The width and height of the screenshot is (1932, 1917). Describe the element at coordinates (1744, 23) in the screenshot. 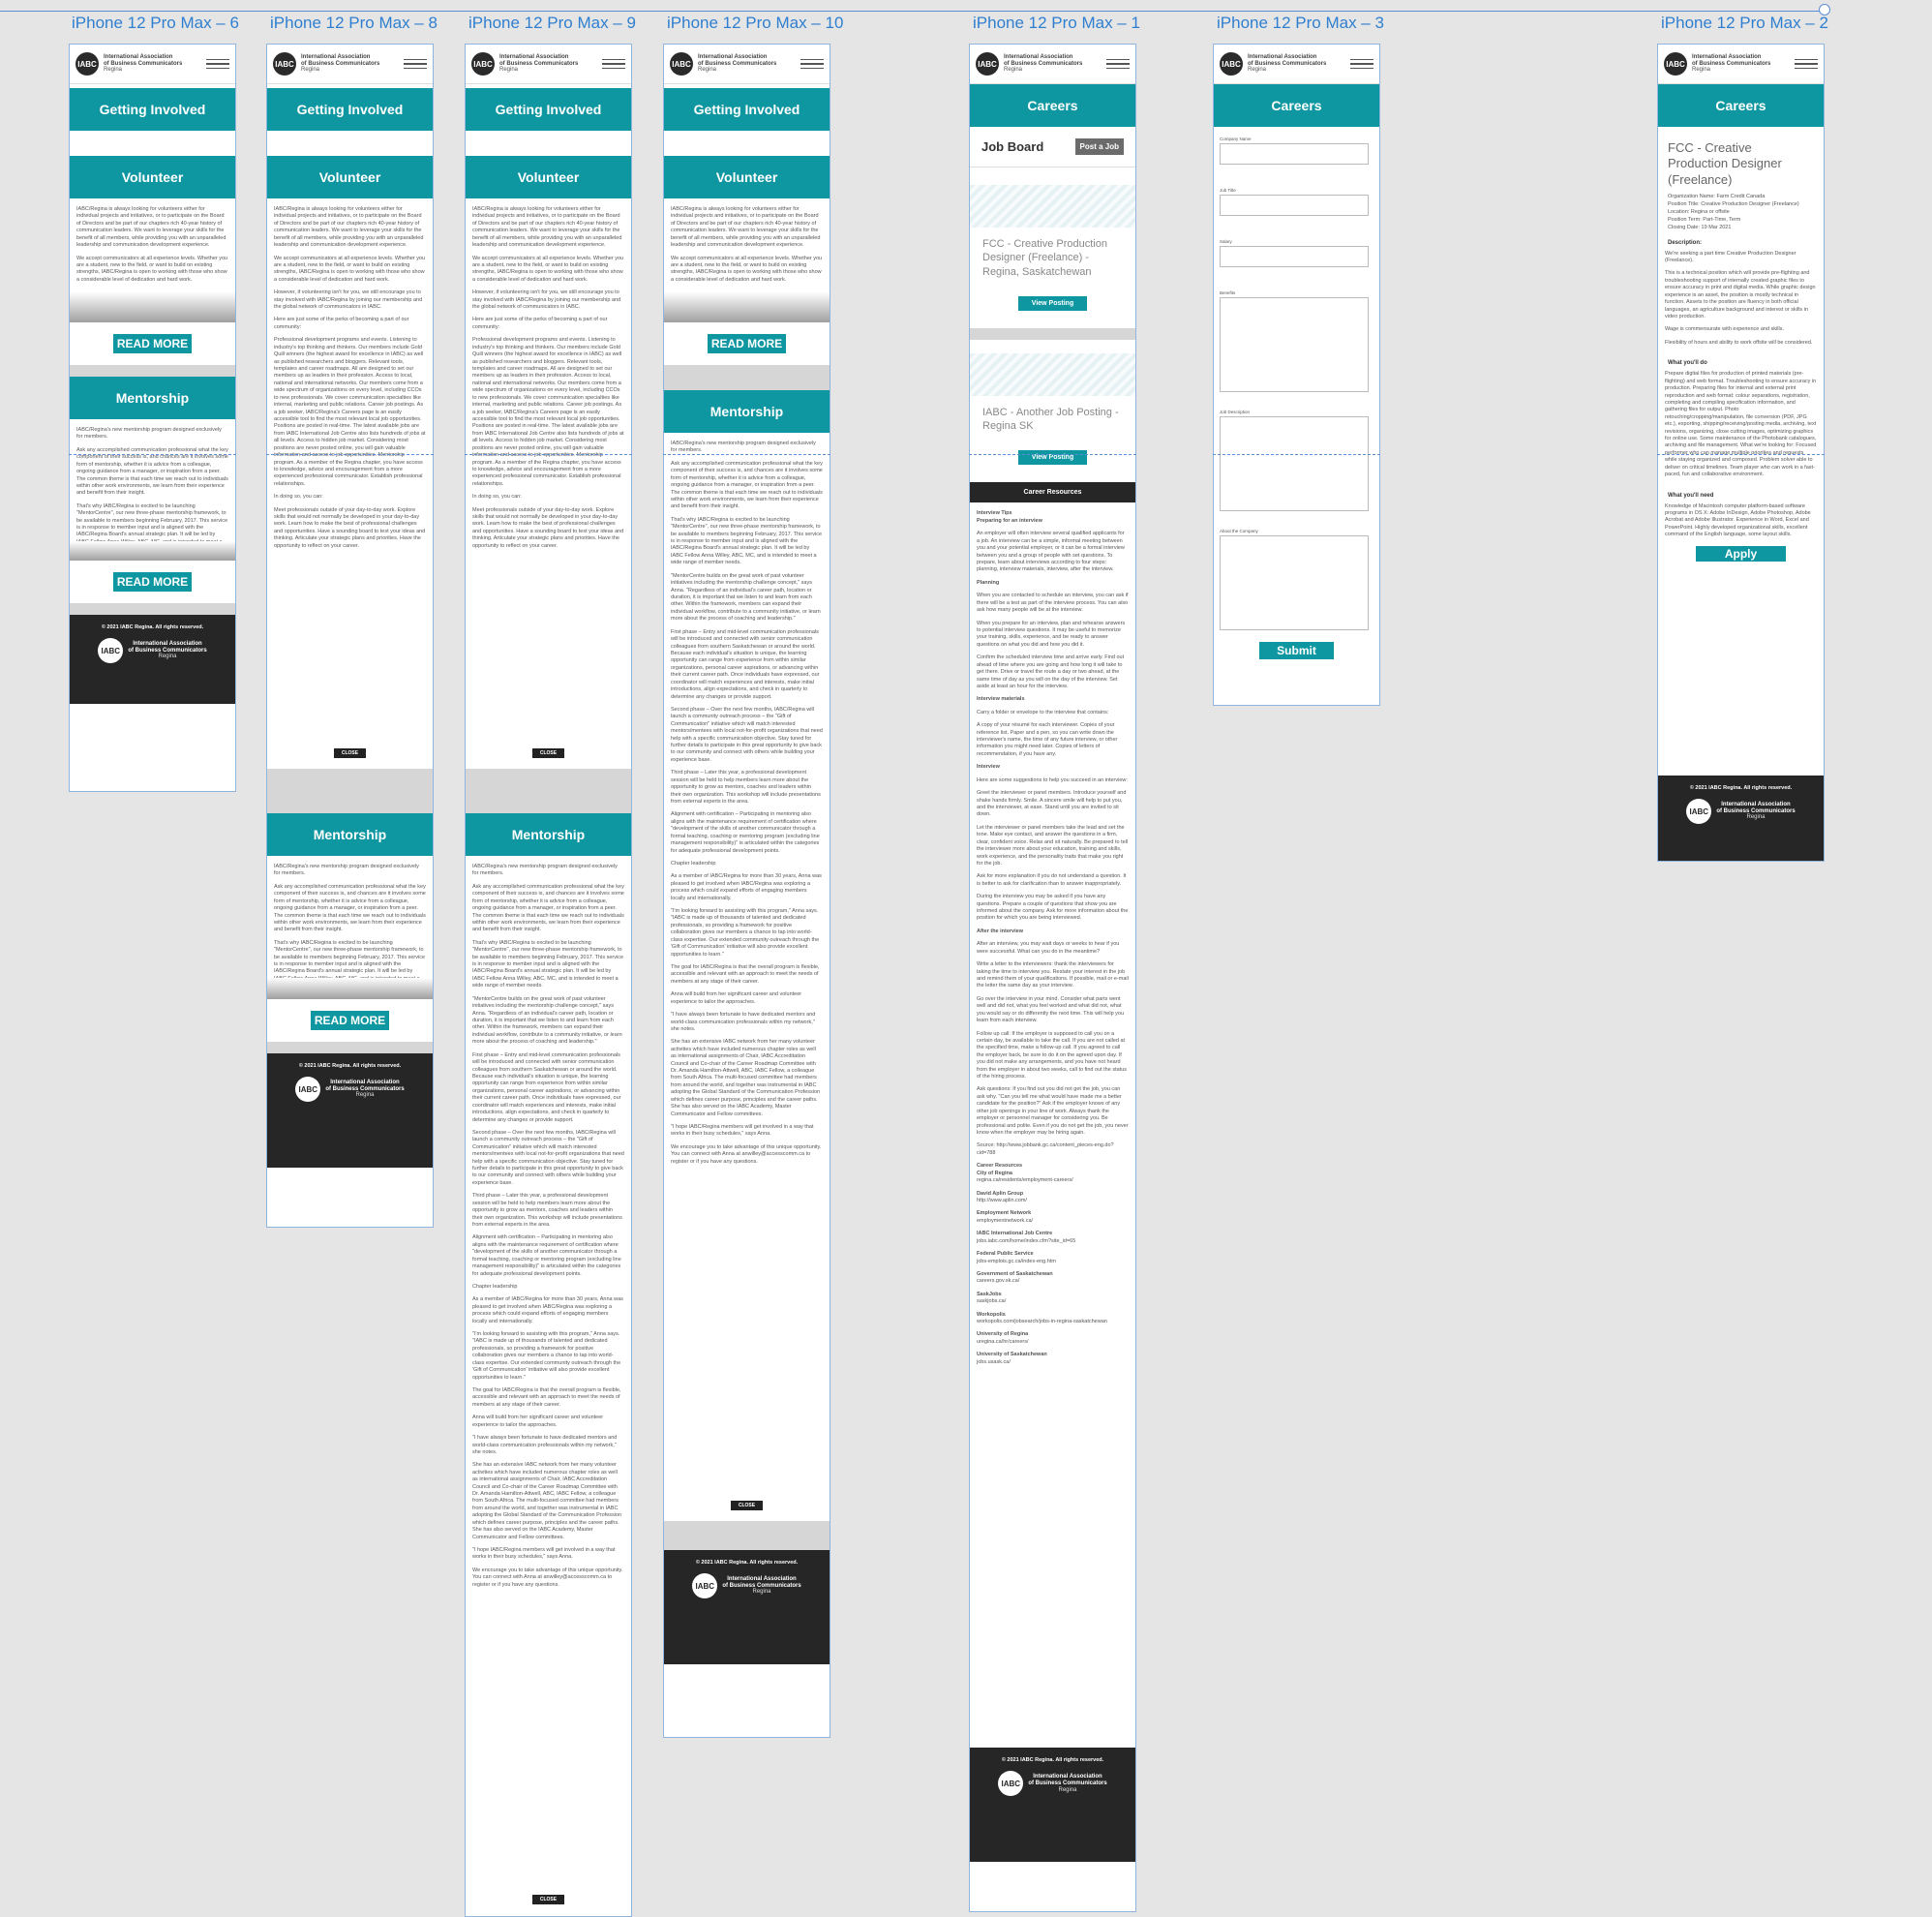

I see `artboard-label-2: iPhone 12 Pro Max – 2` at that location.